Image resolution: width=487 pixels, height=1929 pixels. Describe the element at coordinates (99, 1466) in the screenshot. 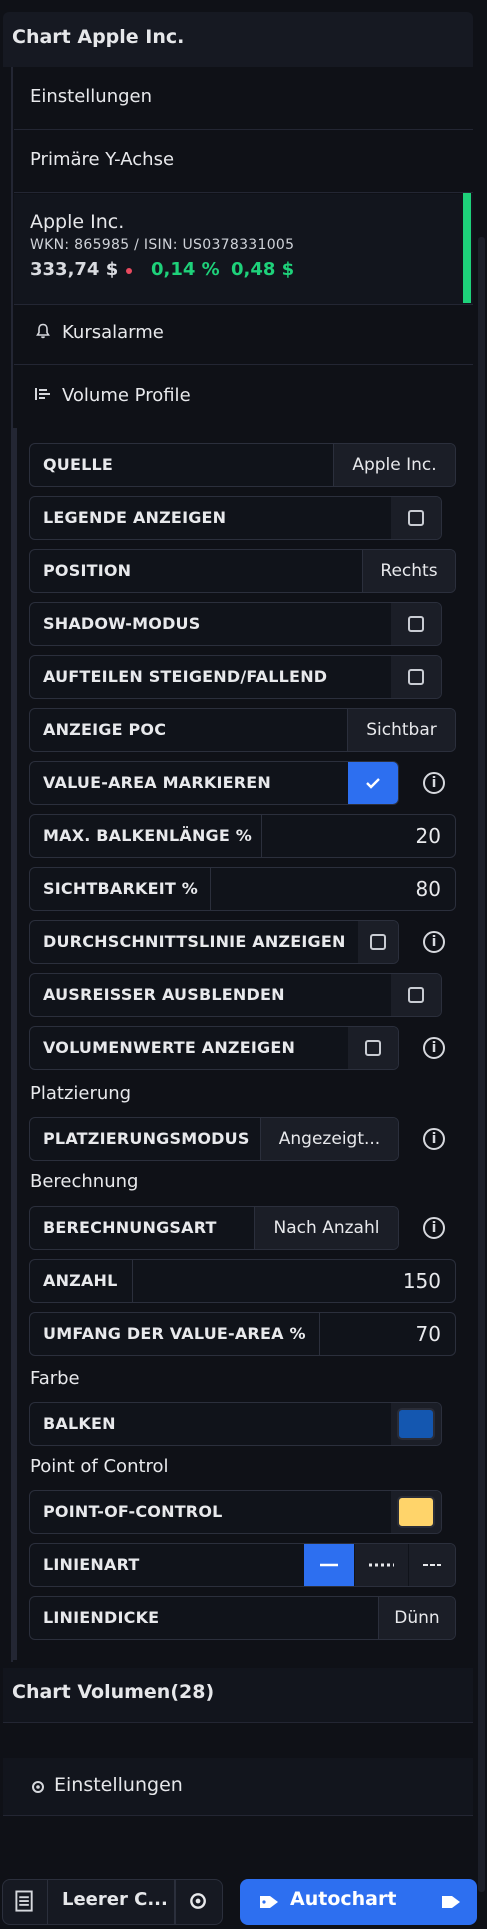

I see `section-poc: Point of Control` at that location.